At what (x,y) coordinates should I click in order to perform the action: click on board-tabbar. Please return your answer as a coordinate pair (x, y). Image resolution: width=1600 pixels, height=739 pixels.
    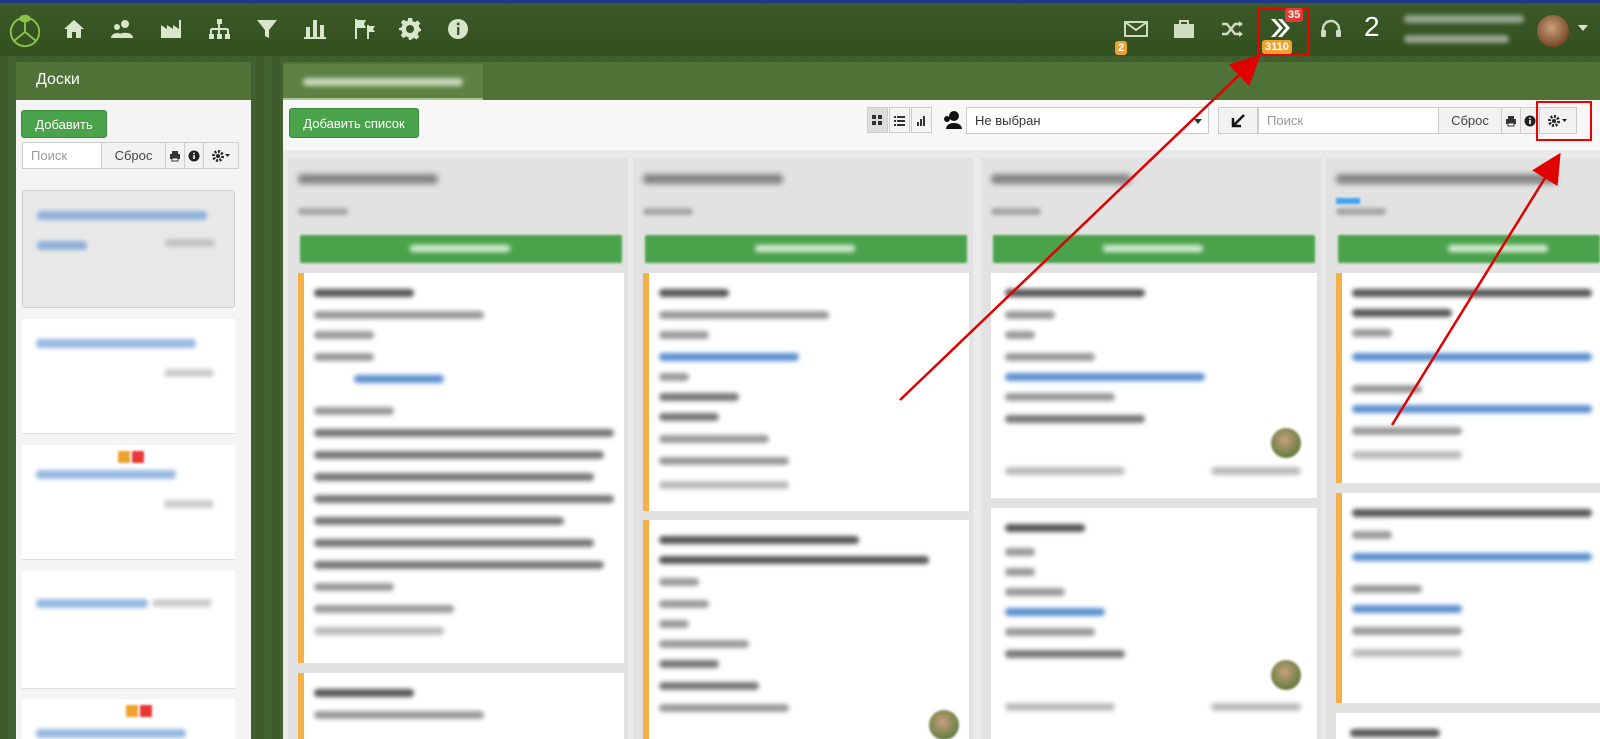
    Looking at the image, I should click on (941, 81).